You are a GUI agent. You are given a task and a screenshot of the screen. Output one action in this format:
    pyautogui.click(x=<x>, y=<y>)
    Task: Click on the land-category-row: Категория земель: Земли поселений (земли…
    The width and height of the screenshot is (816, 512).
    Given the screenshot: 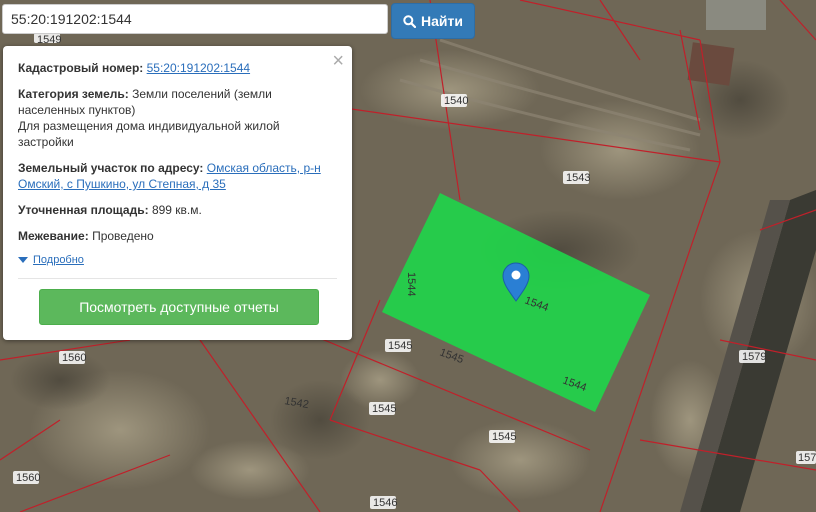 What is the action you would take?
    pyautogui.click(x=177, y=118)
    